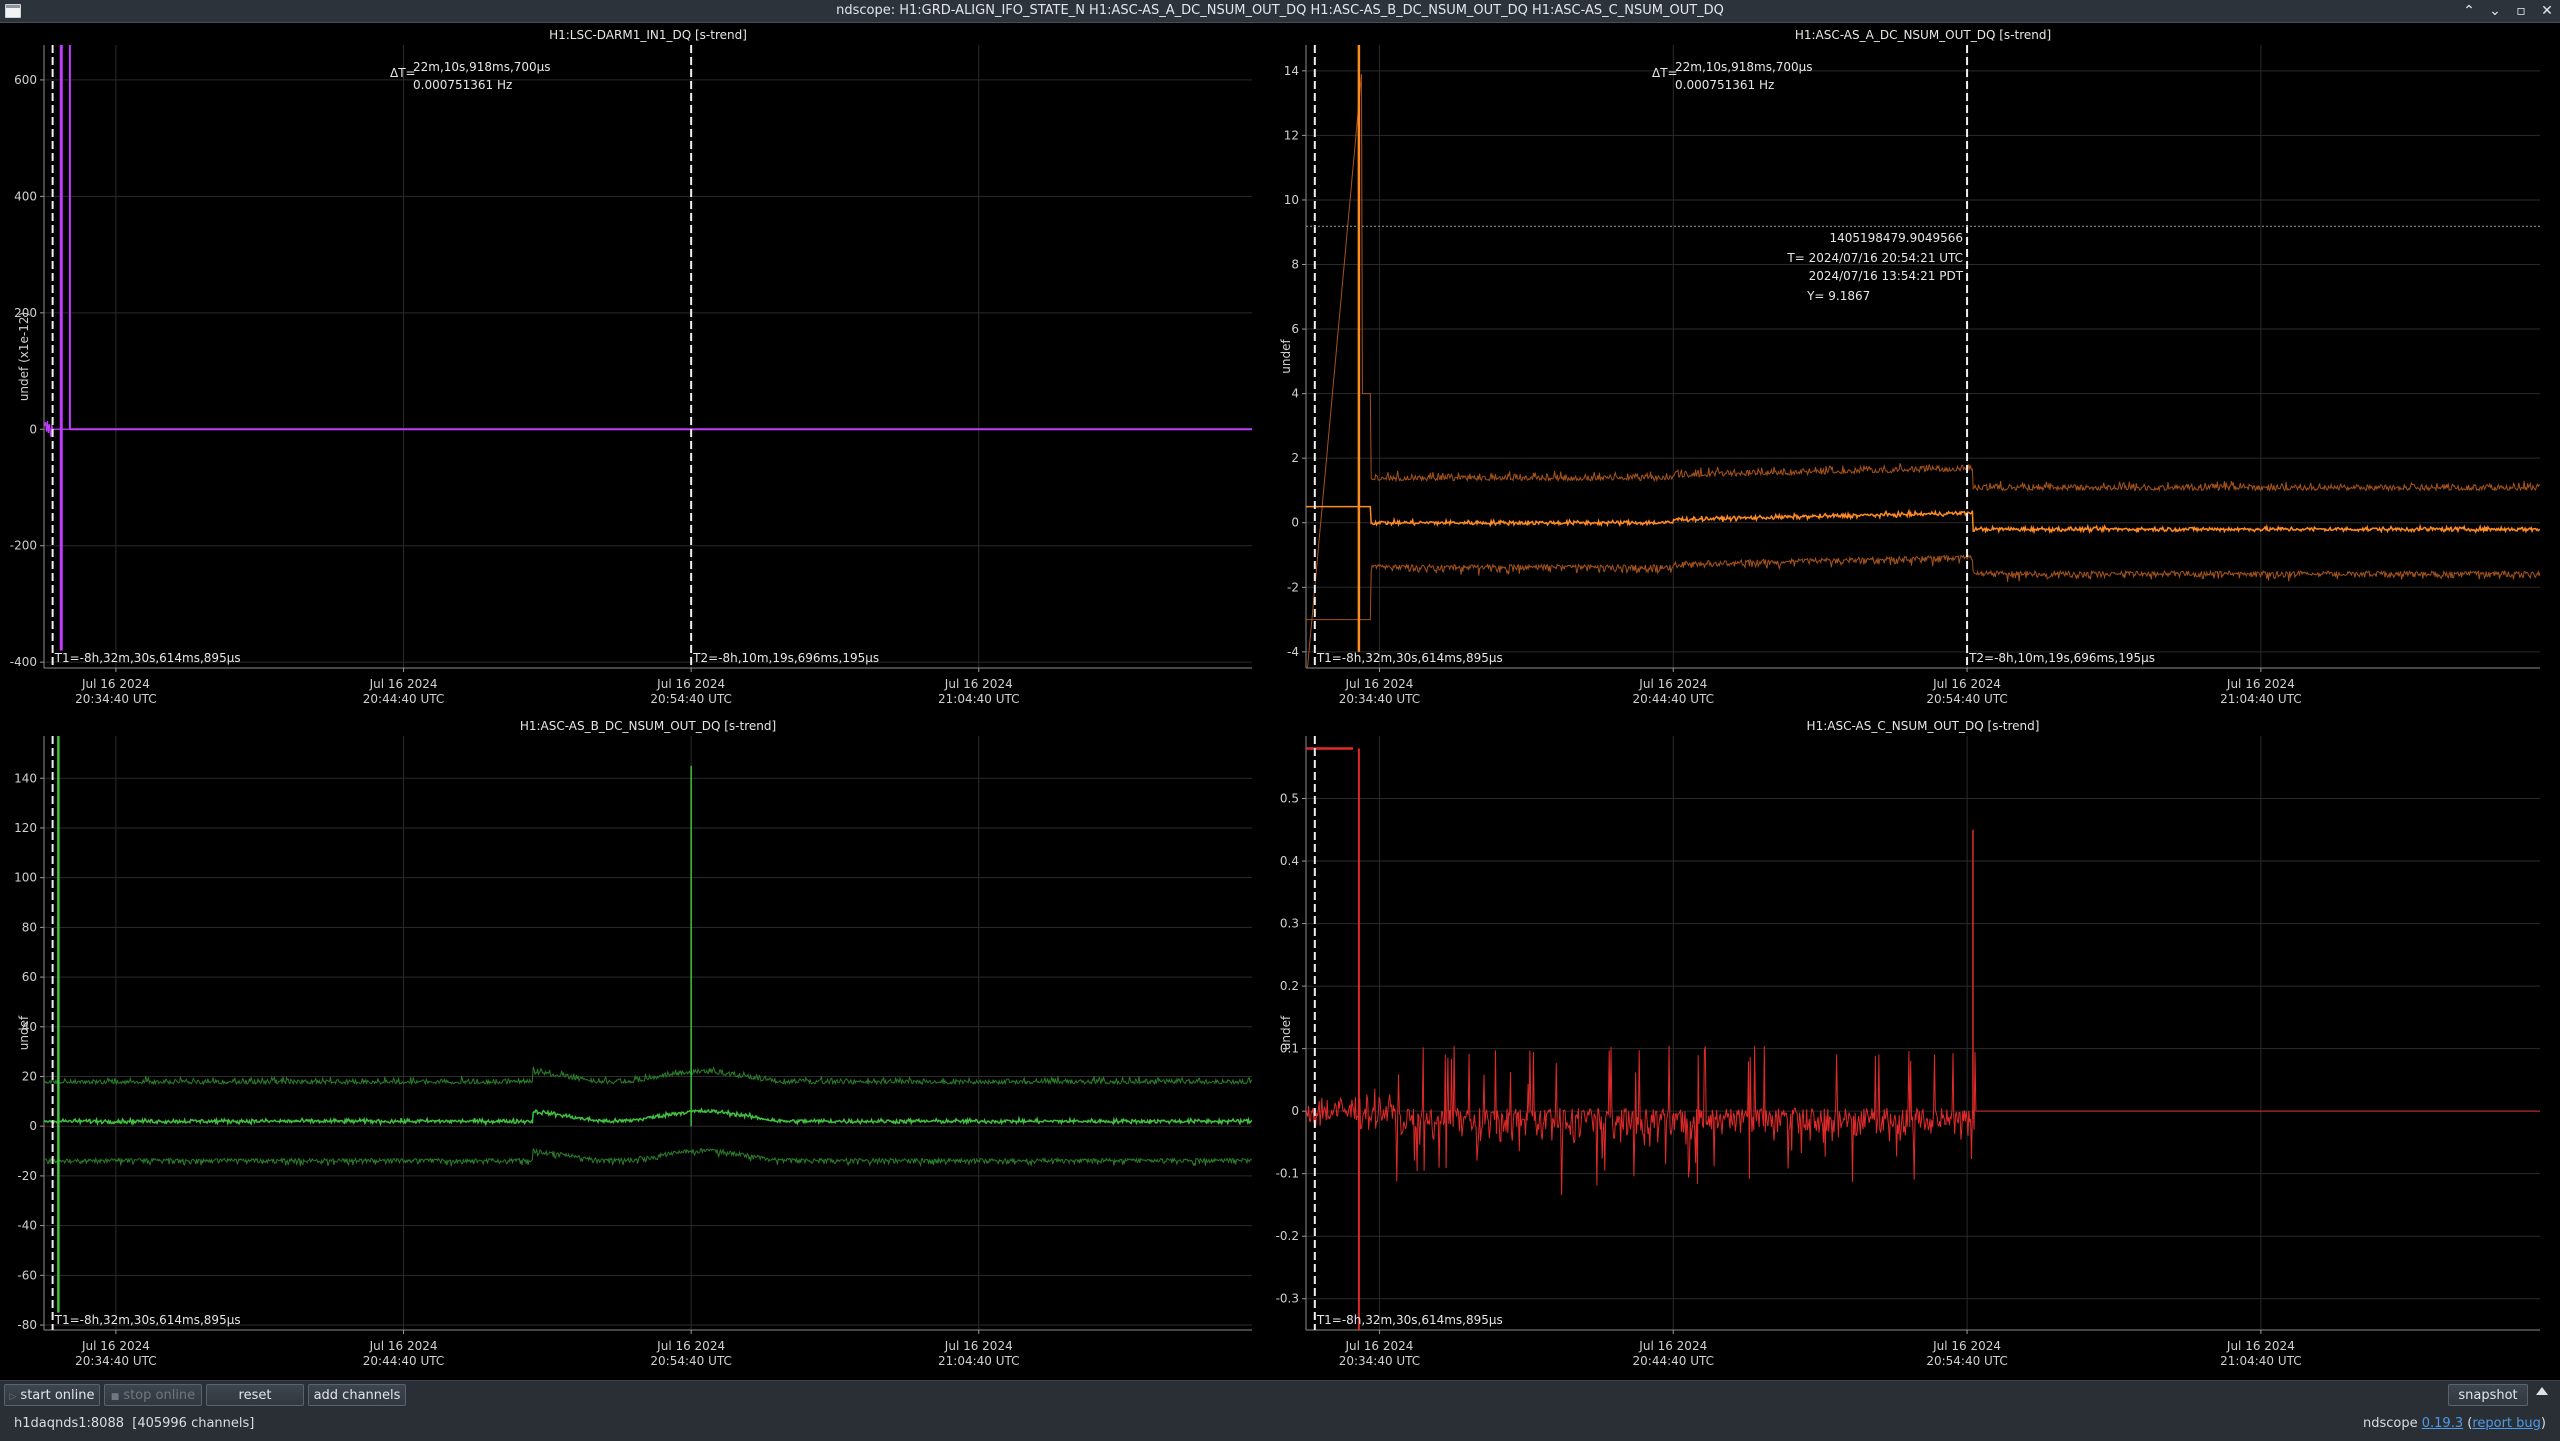  I want to click on y-tick-label: -400, so click(23, 662).